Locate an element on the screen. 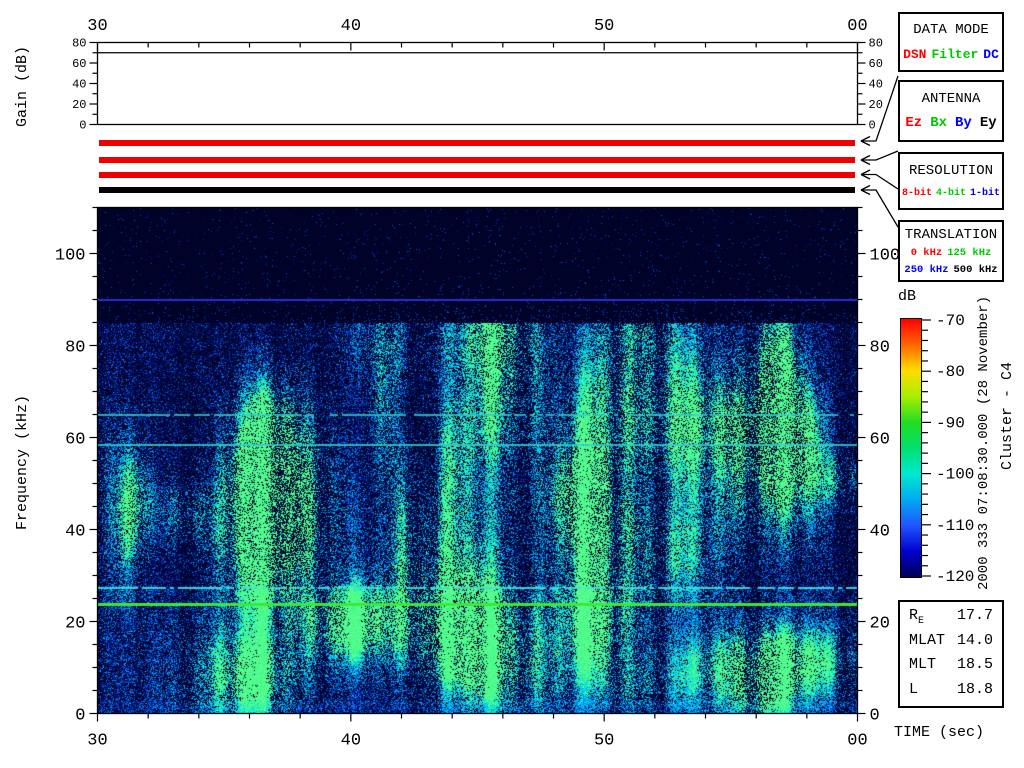 This screenshot has height=768, width=1024. ephemeris-row-mlt: MLT 18.5 is located at coordinates (951, 665).